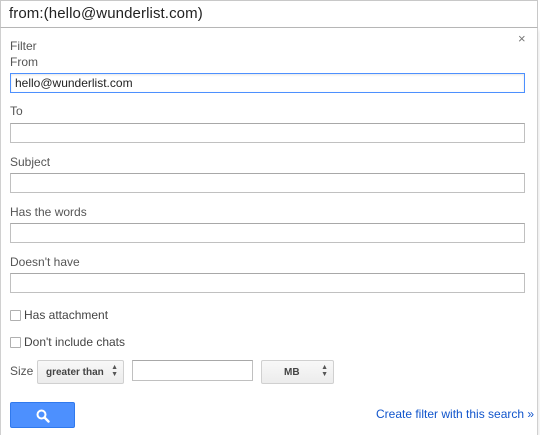 The image size is (540, 435). I want to click on search-bar: from:(hello@wunderlist.com), so click(269, 14).